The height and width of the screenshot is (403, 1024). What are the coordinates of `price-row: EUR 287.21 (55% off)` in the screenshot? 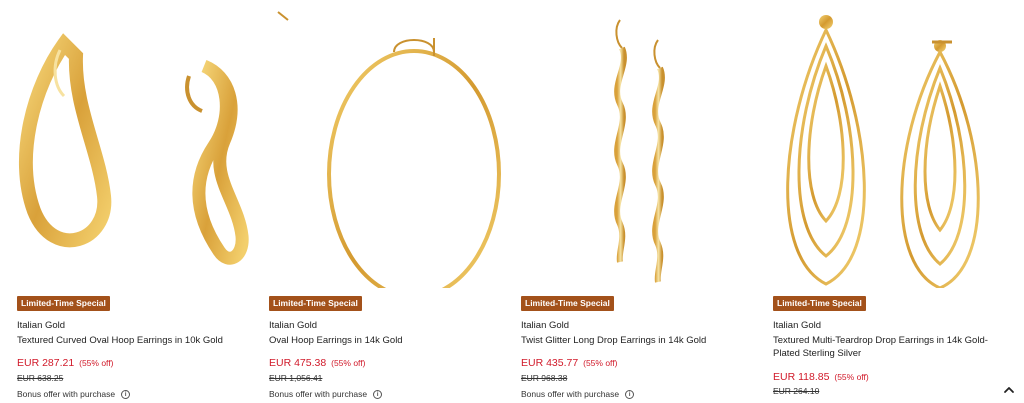 It's located at (65, 363).